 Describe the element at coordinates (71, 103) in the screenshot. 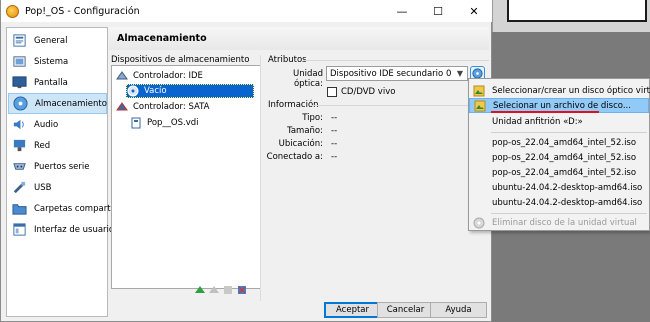

I see `sidebar-item-label: Almacenamiento` at that location.